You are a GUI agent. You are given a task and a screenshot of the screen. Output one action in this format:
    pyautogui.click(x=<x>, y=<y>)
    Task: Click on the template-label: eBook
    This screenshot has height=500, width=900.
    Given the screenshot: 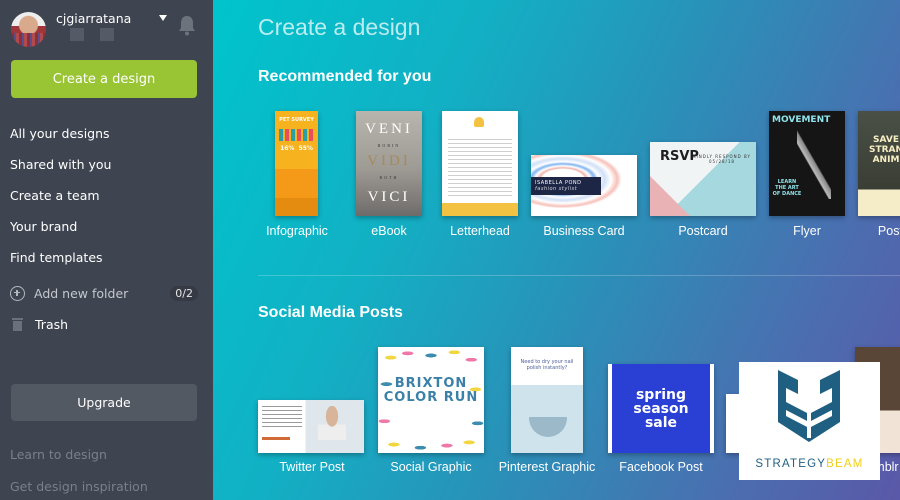 What is the action you would take?
    pyautogui.click(x=389, y=231)
    